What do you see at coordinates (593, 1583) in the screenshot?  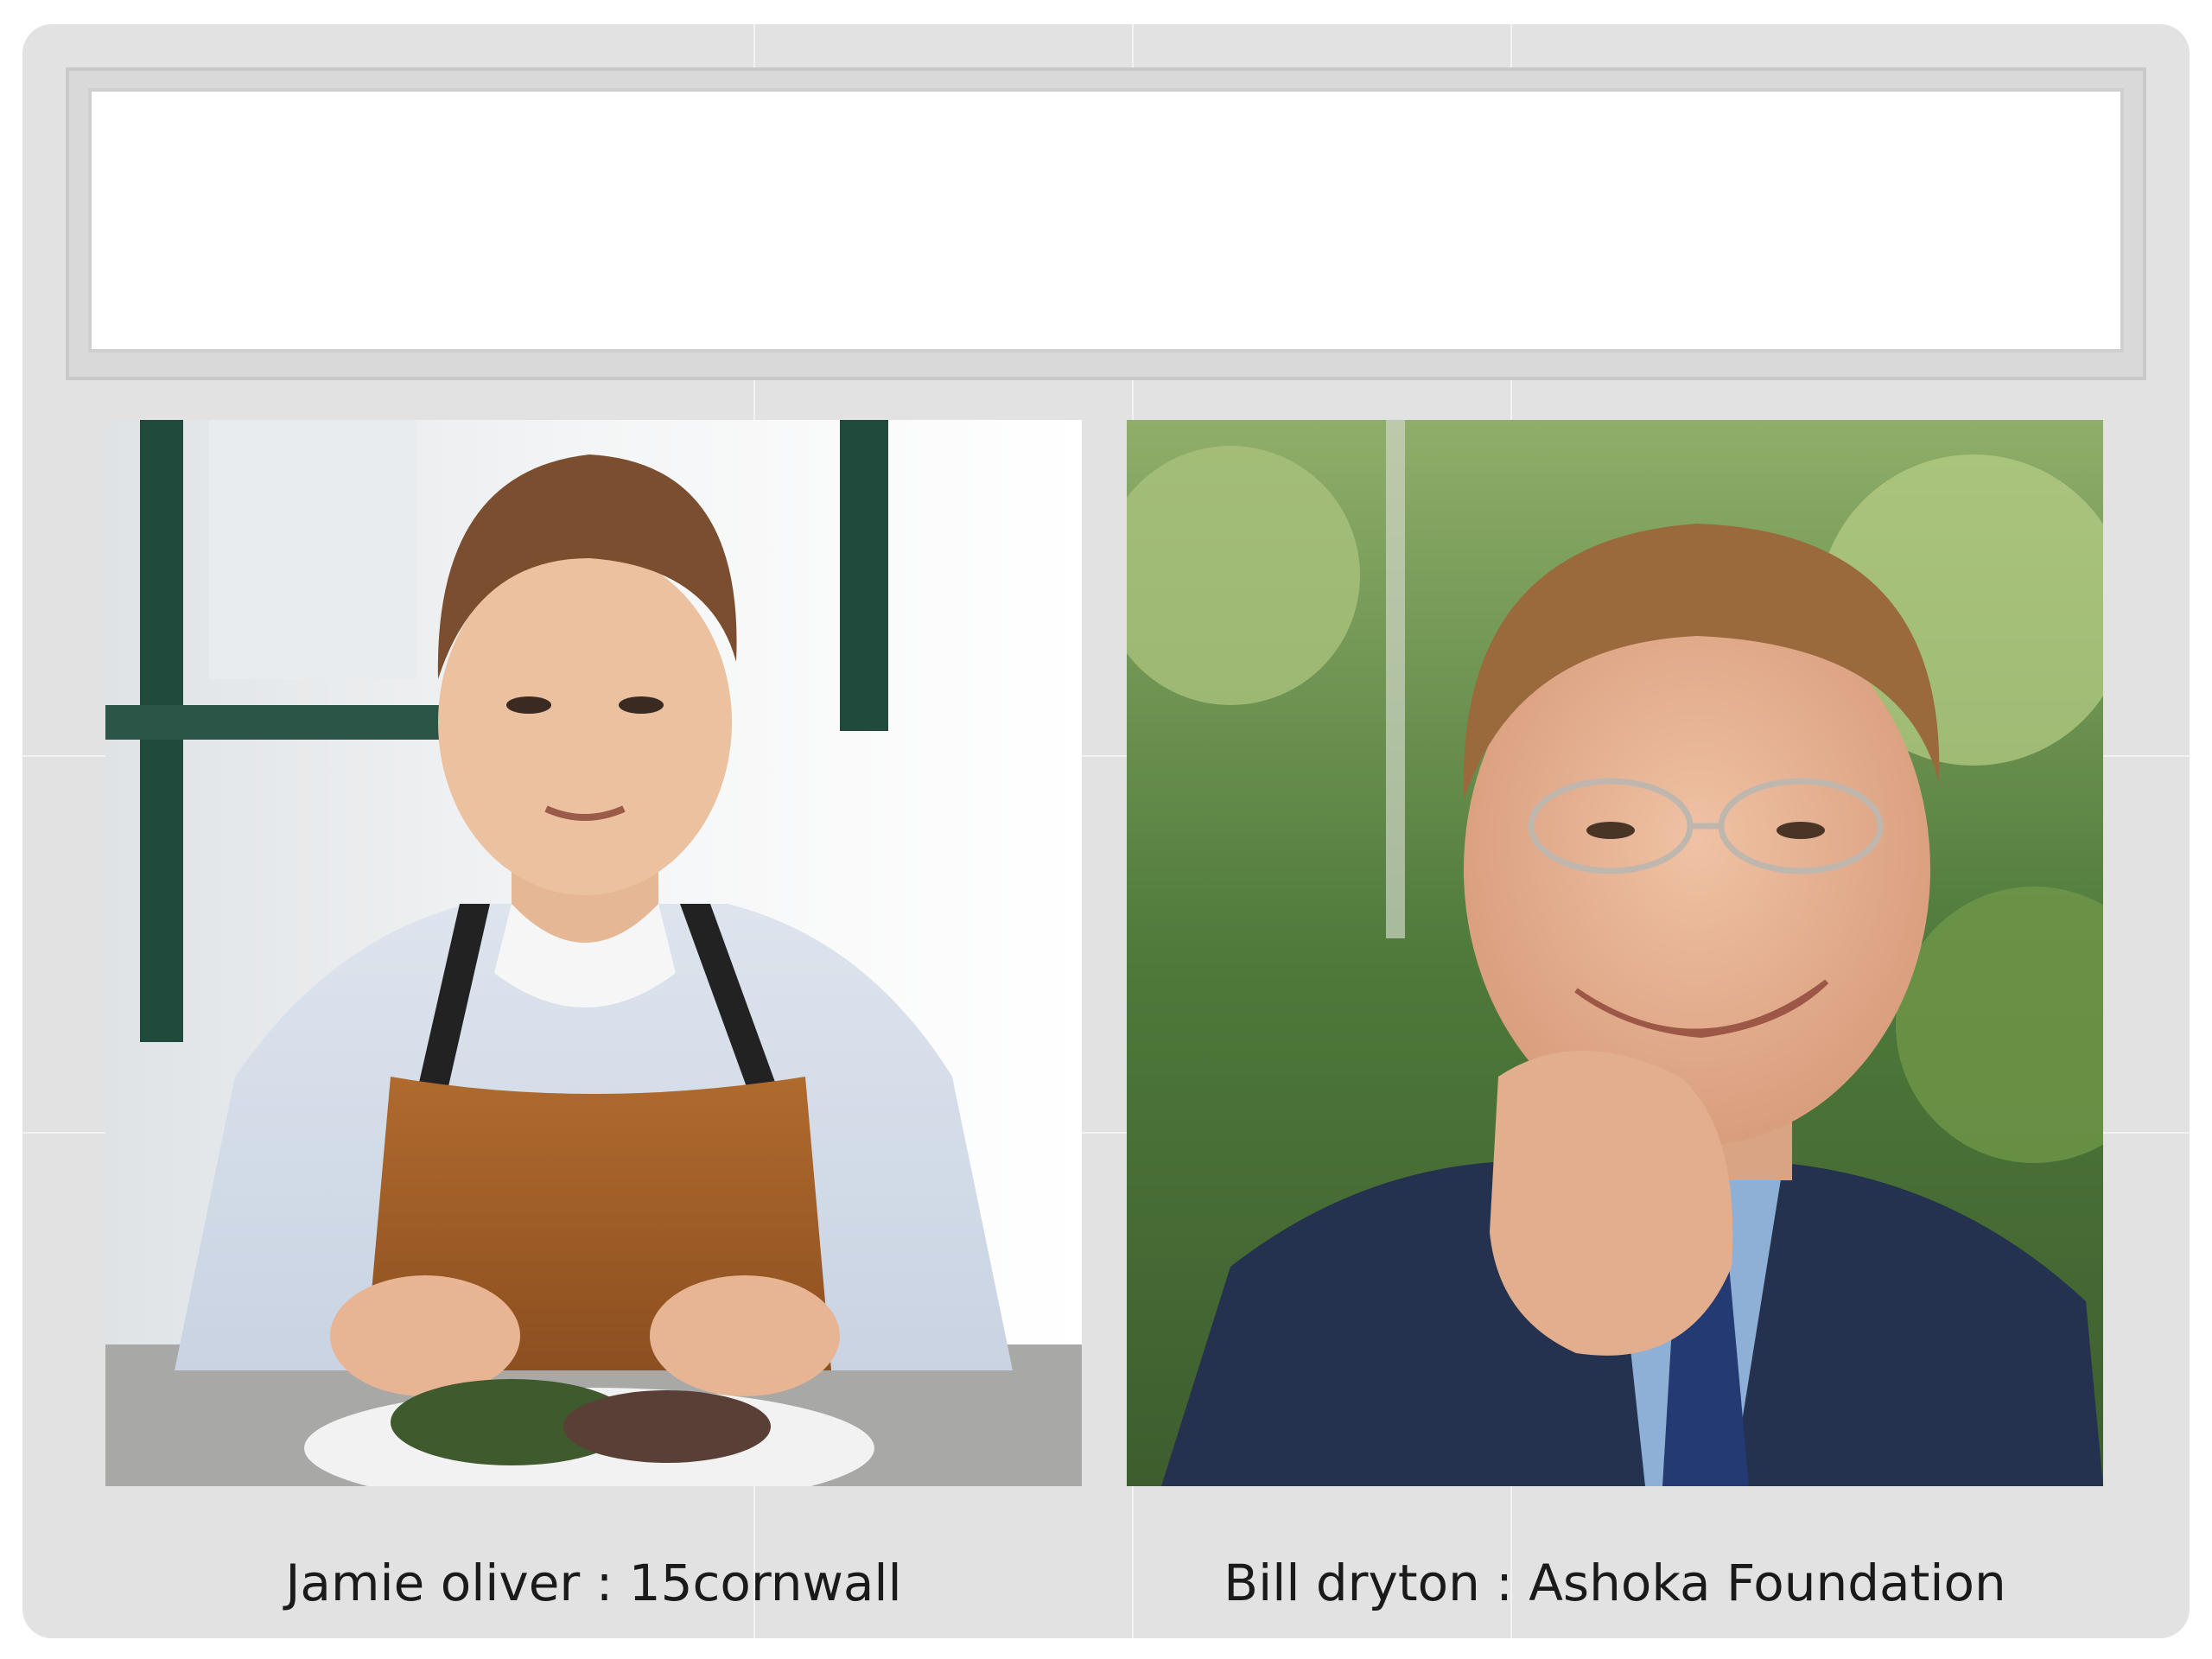 I see `caption-left: Jamie oliver : 15cornwall` at bounding box center [593, 1583].